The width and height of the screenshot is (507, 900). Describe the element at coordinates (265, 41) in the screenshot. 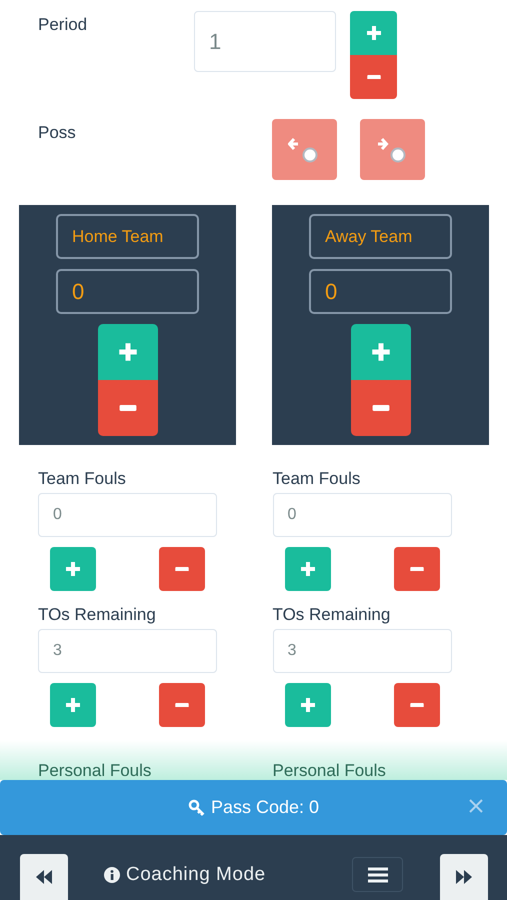

I see `period-field: 1` at that location.